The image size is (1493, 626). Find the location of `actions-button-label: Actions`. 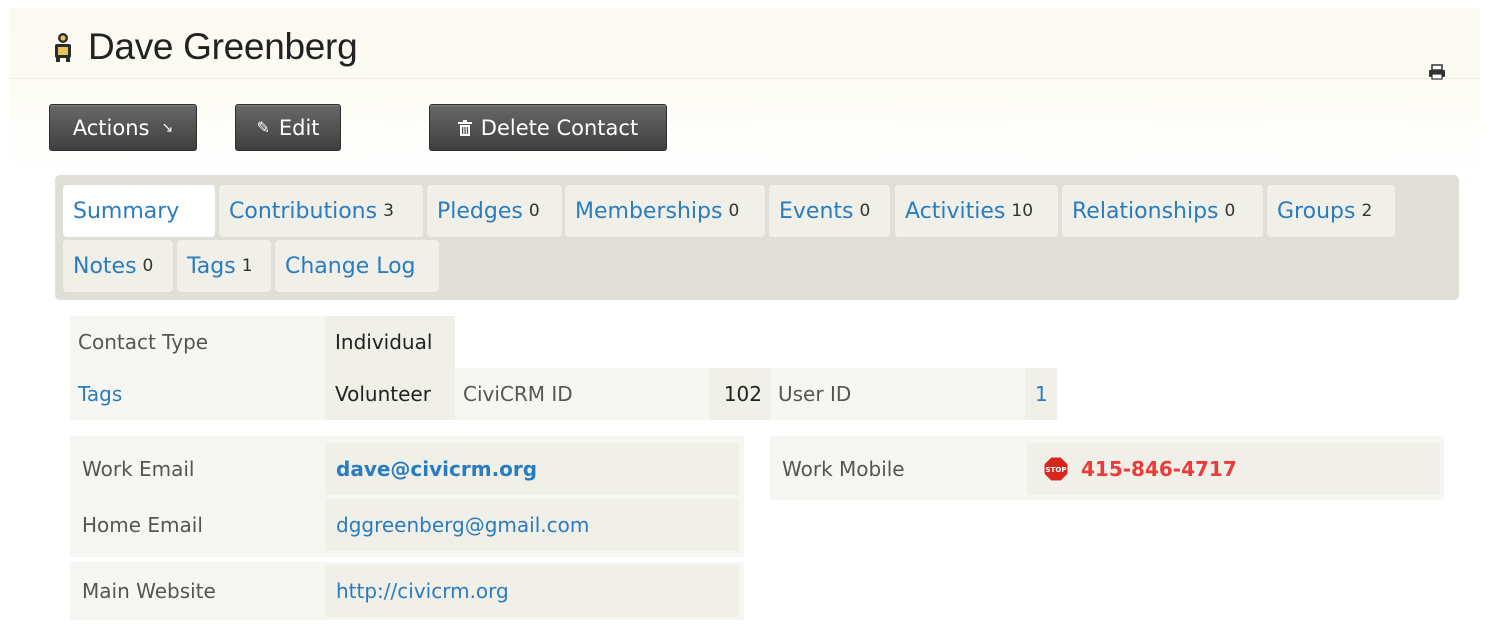

actions-button-label: Actions is located at coordinates (111, 127).